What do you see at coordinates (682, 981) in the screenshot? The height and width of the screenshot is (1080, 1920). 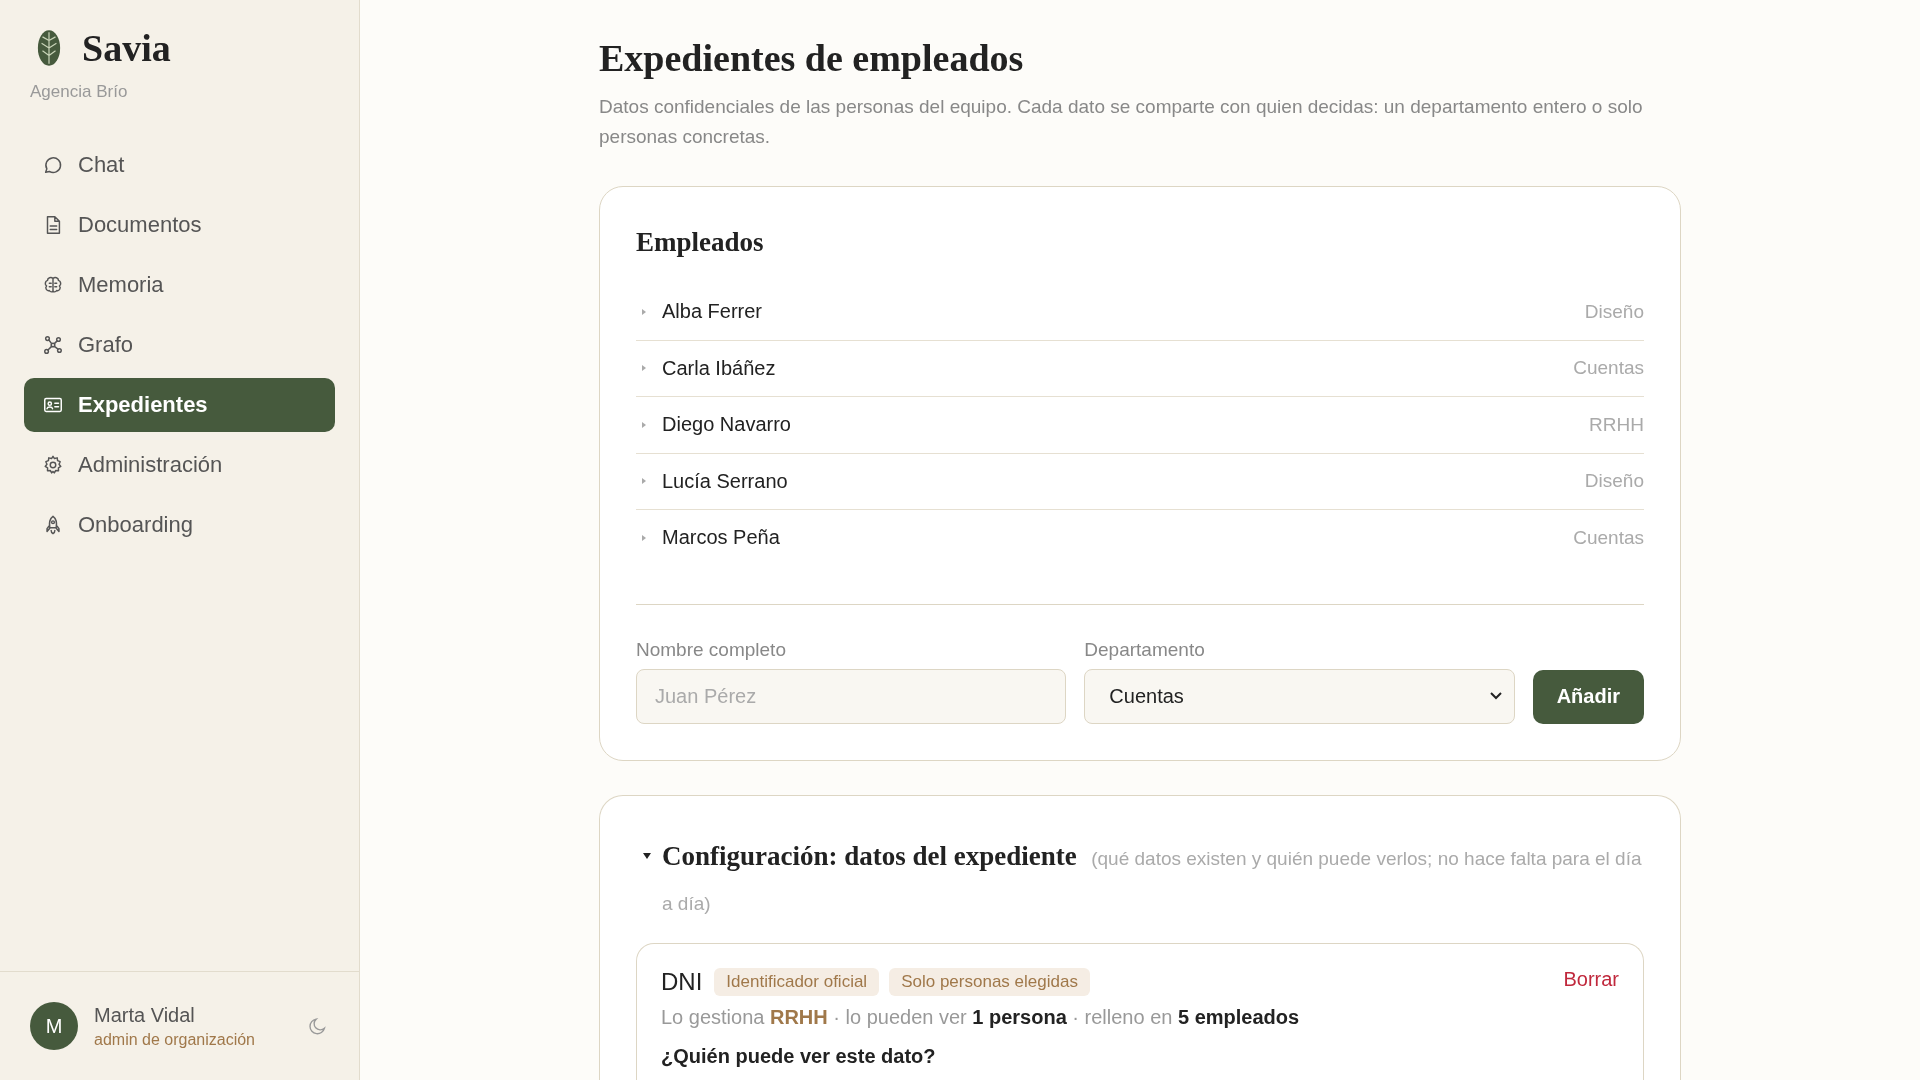 I see `field-name: DNI` at bounding box center [682, 981].